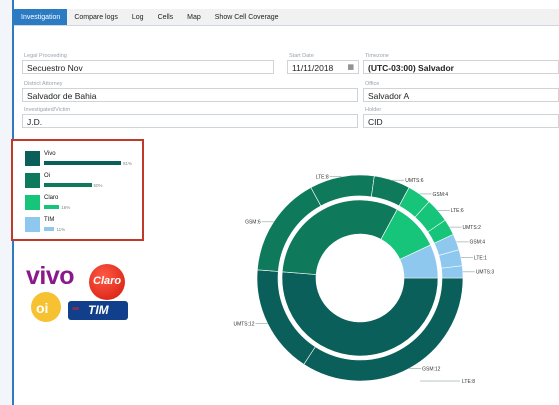 This screenshot has height=405, width=559. Describe the element at coordinates (441, 195) in the screenshot. I see `outer-label-5: GSM:4` at that location.